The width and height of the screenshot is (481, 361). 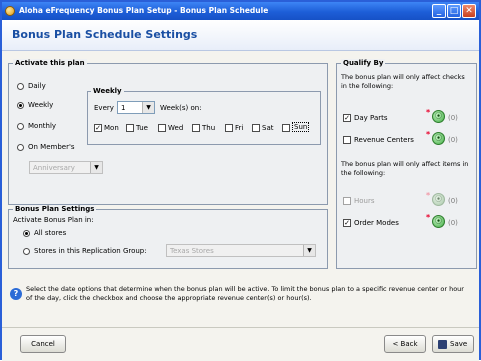 I want to click on radio-on-members-label: On Member's, so click(x=51, y=147).